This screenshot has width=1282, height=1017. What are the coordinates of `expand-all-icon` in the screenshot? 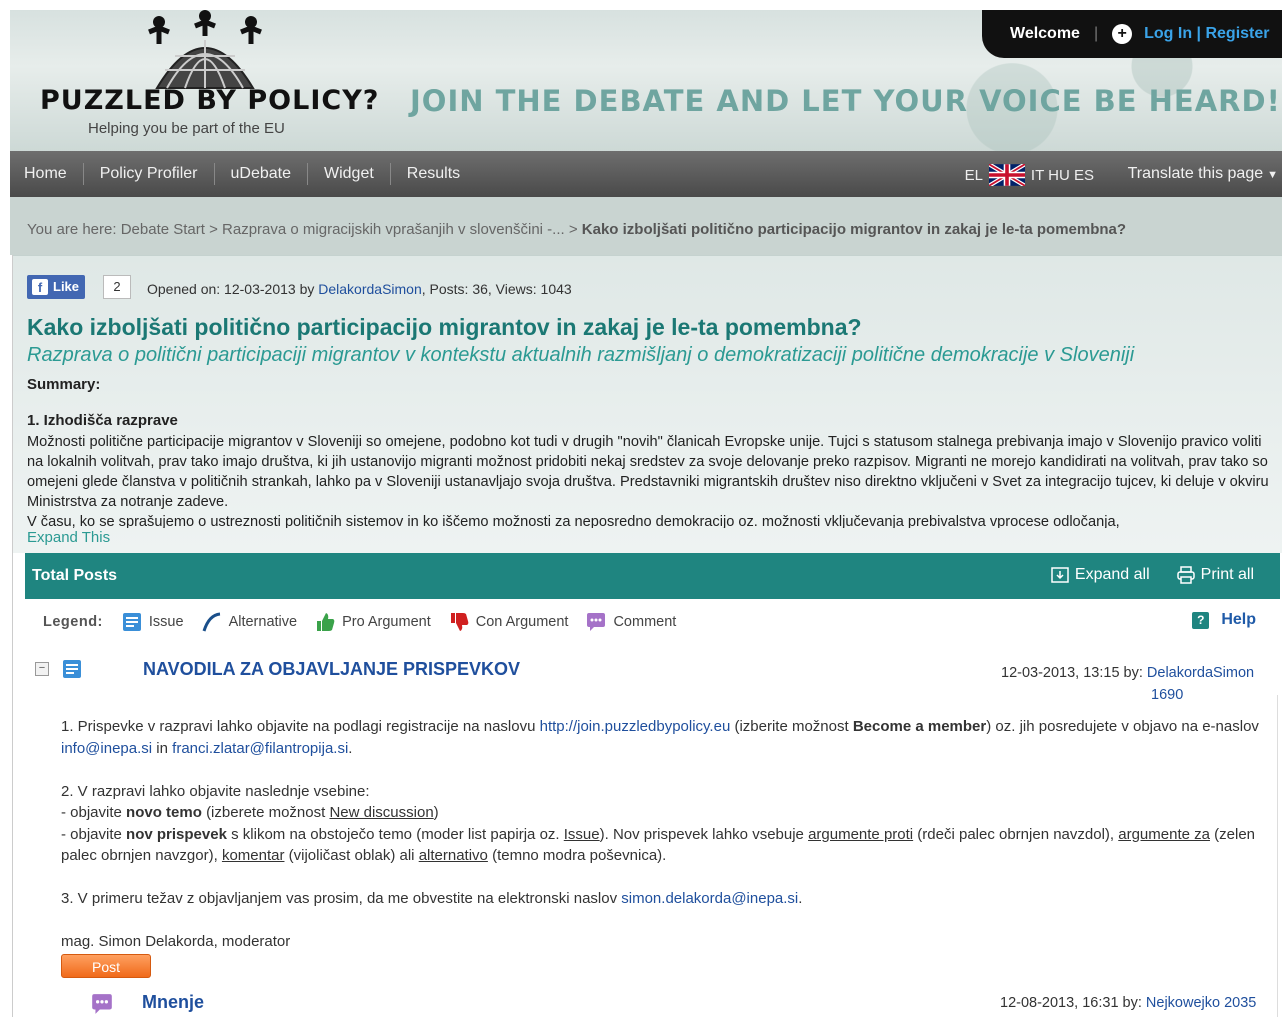 It's located at (1060, 575).